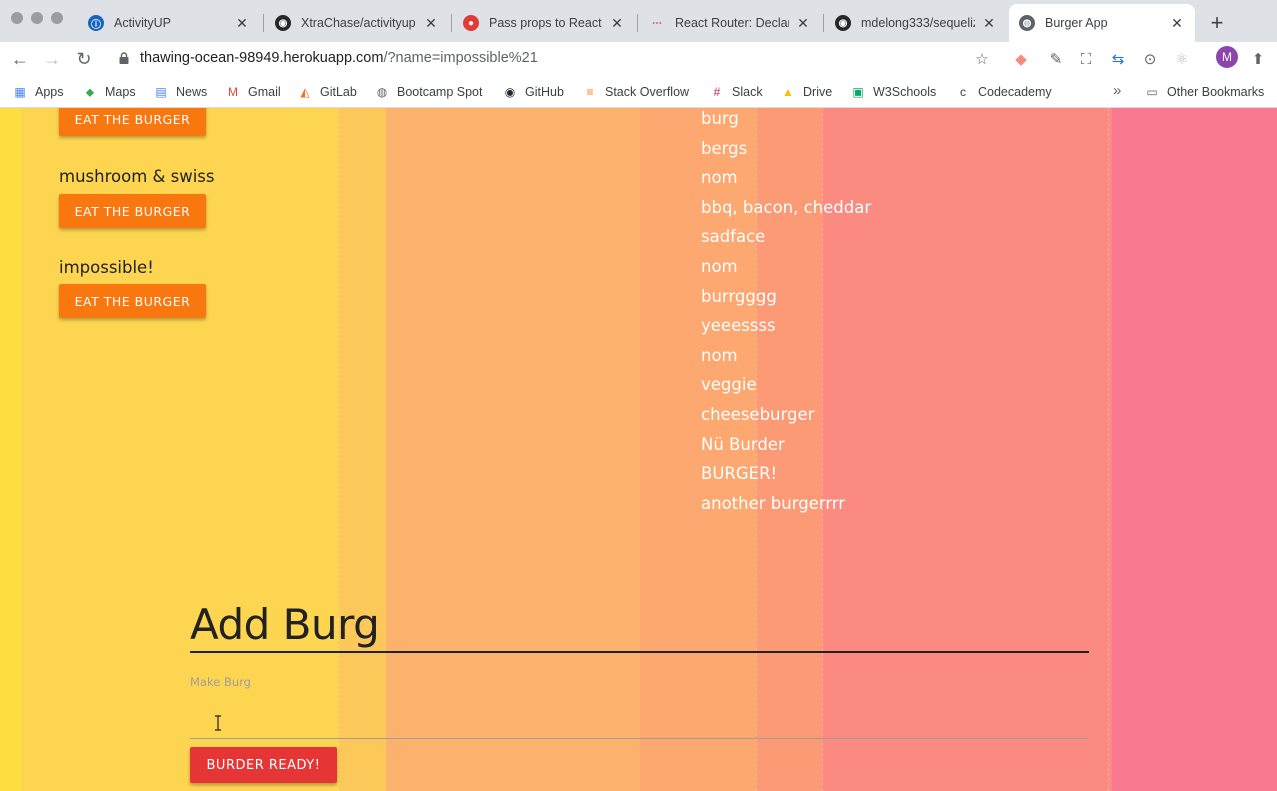  Describe the element at coordinates (1182, 59) in the screenshot. I see `react-devtools-icon: ⚛` at that location.